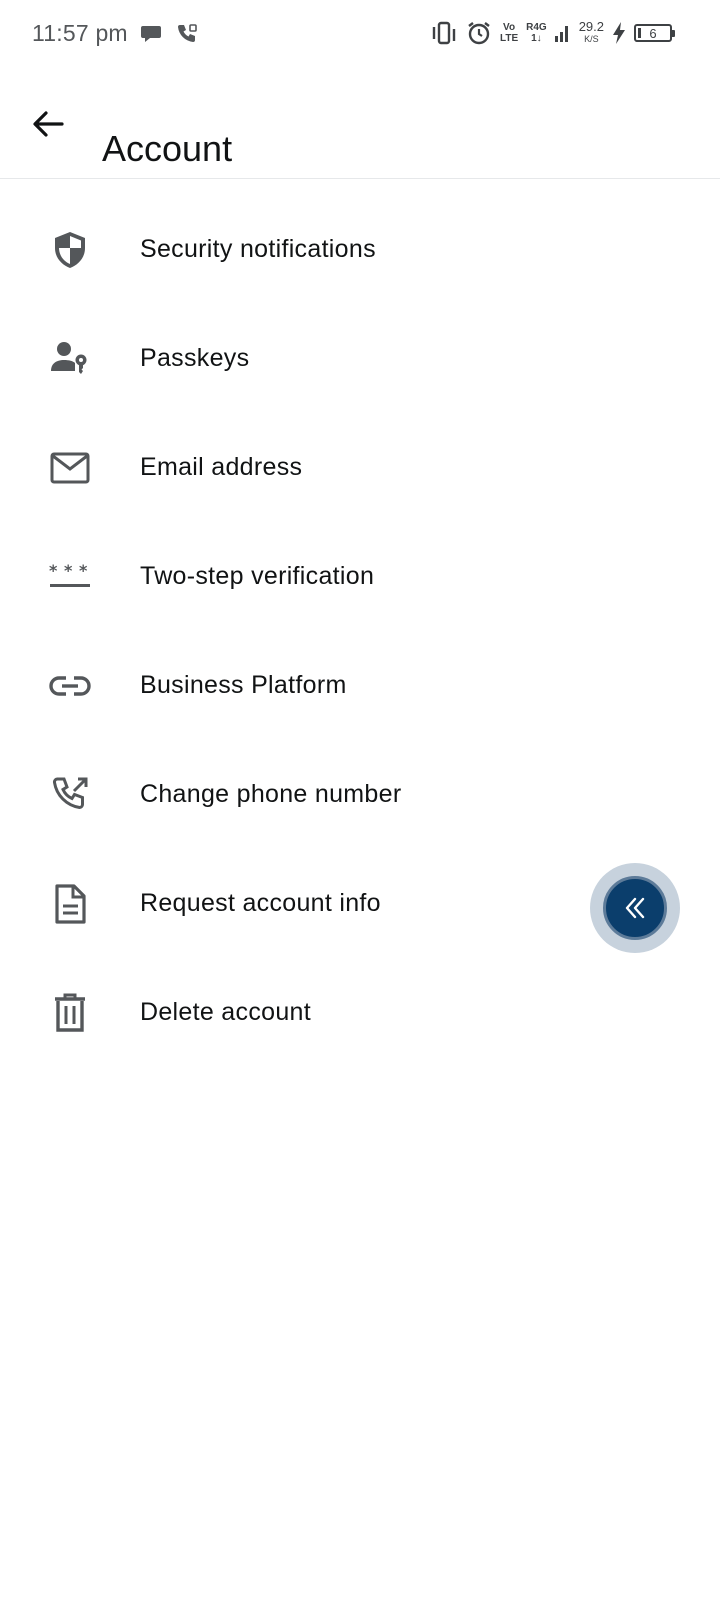 This screenshot has width=720, height=1611. I want to click on menu-item-delete-account: Delete account, so click(360, 1012).